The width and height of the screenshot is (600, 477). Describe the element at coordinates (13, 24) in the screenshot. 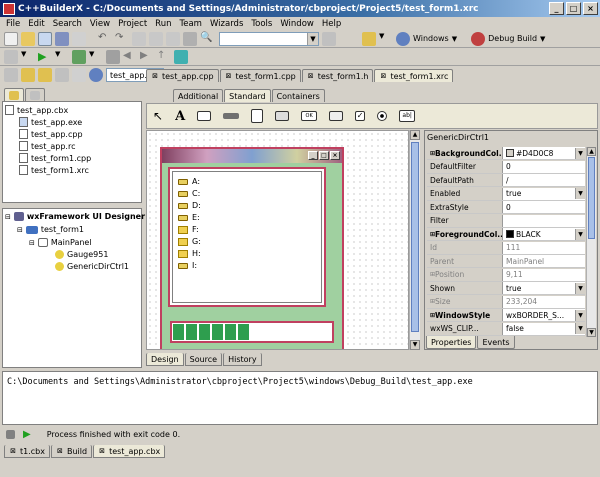

I see `menu-file: File` at that location.